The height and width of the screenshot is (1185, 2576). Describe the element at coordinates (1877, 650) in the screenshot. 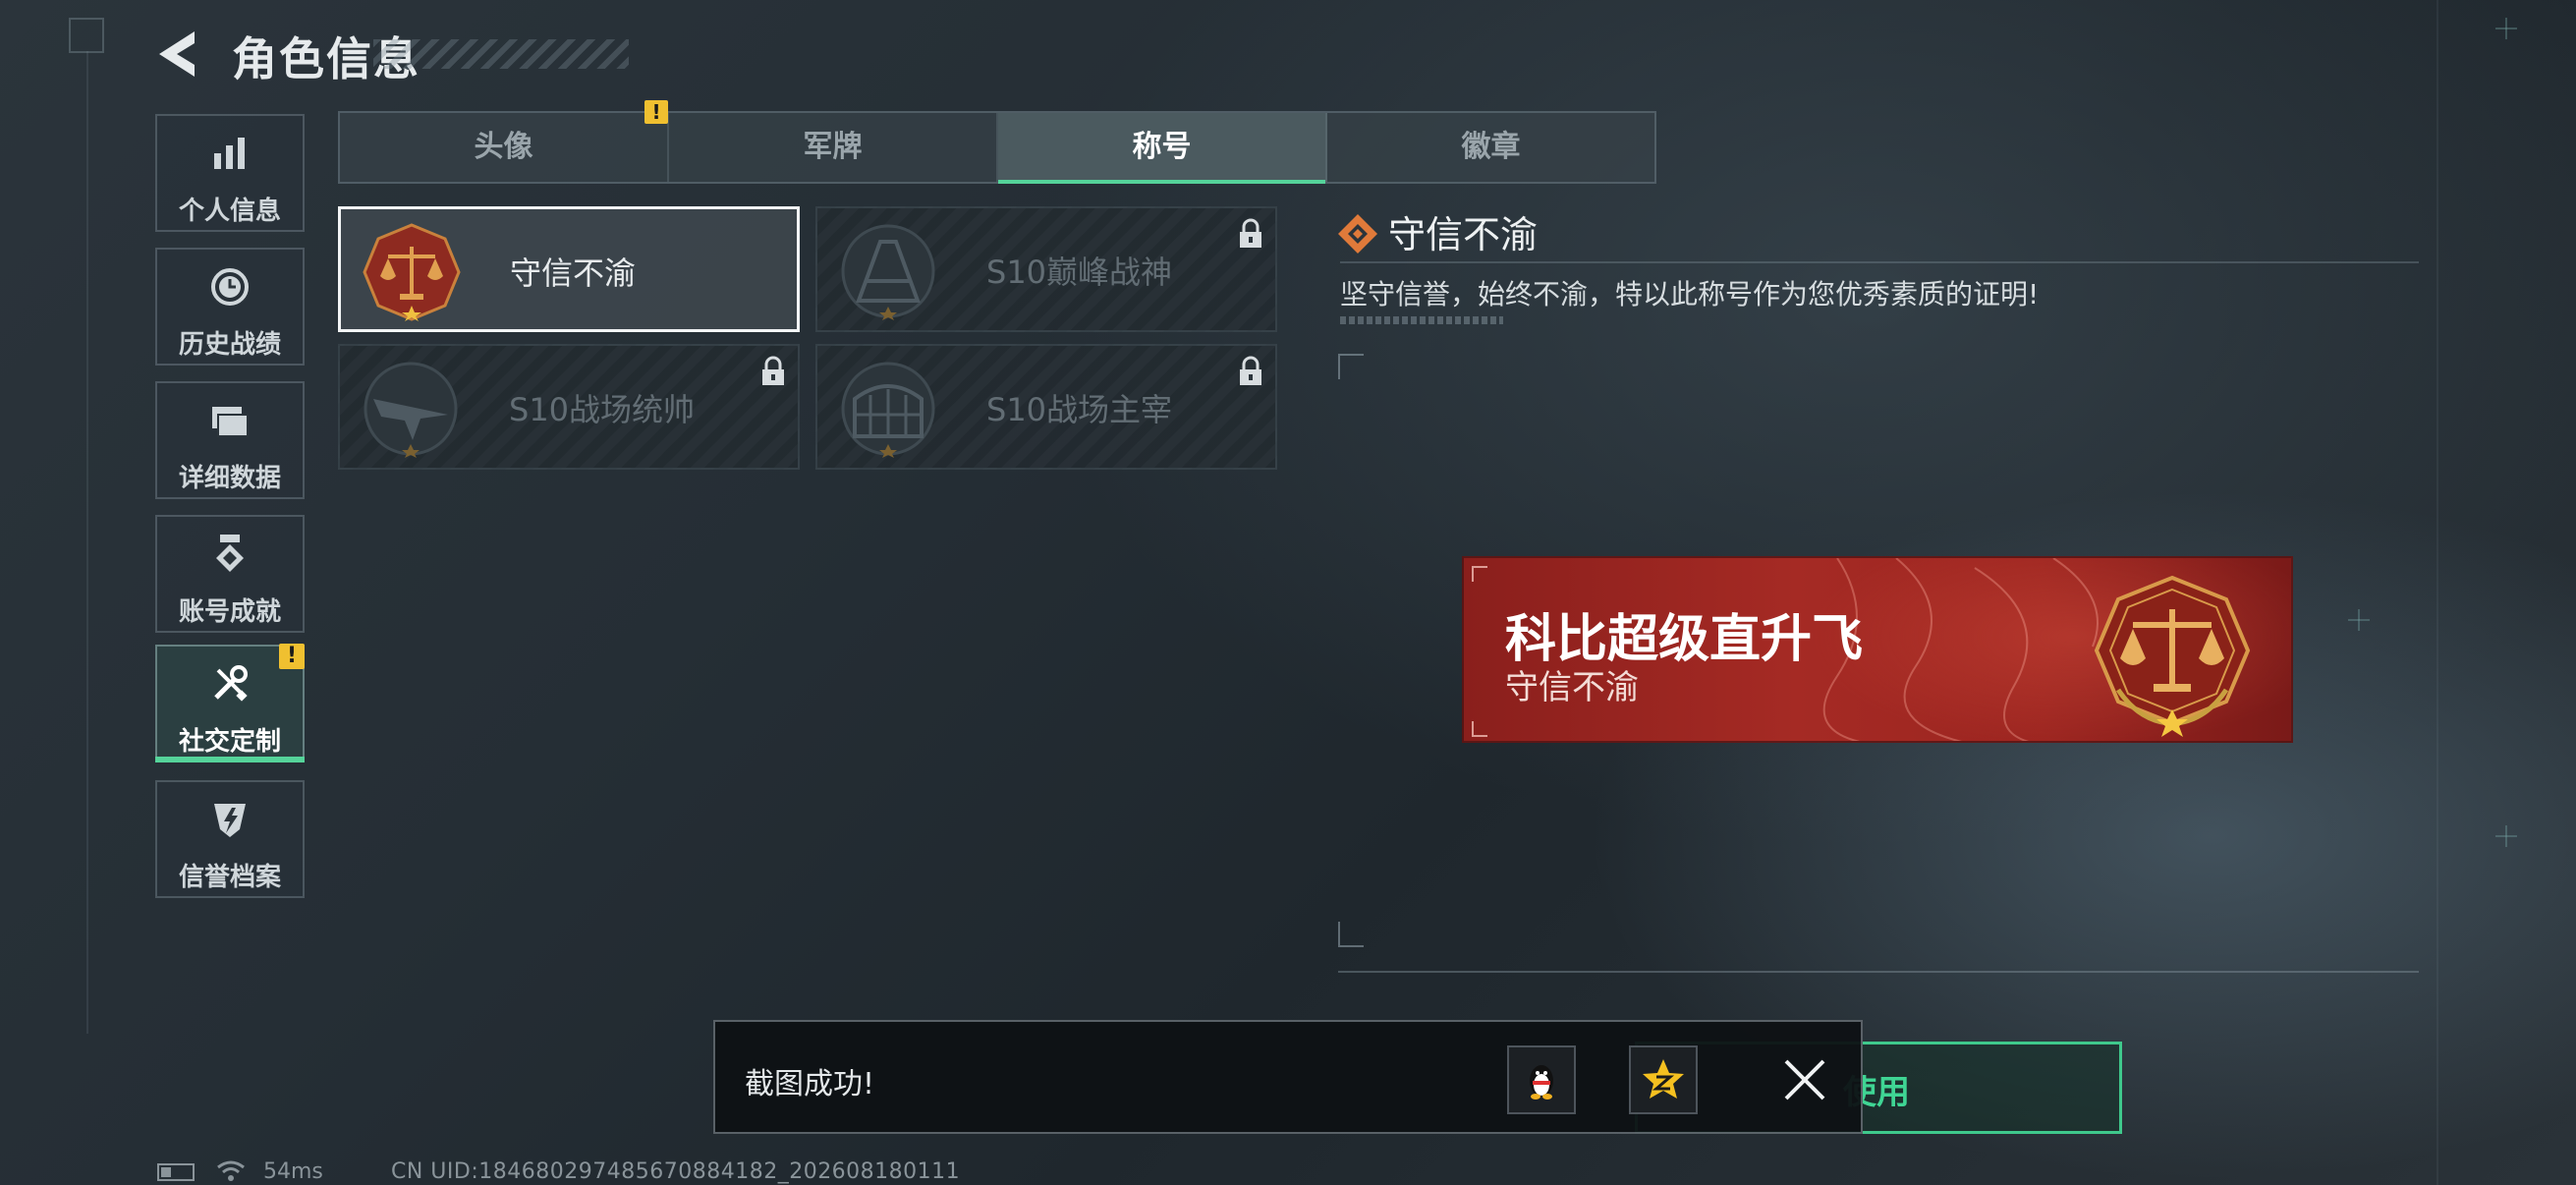

I see `title-preview-banner: 科比超级直升飞 守信不渝` at that location.